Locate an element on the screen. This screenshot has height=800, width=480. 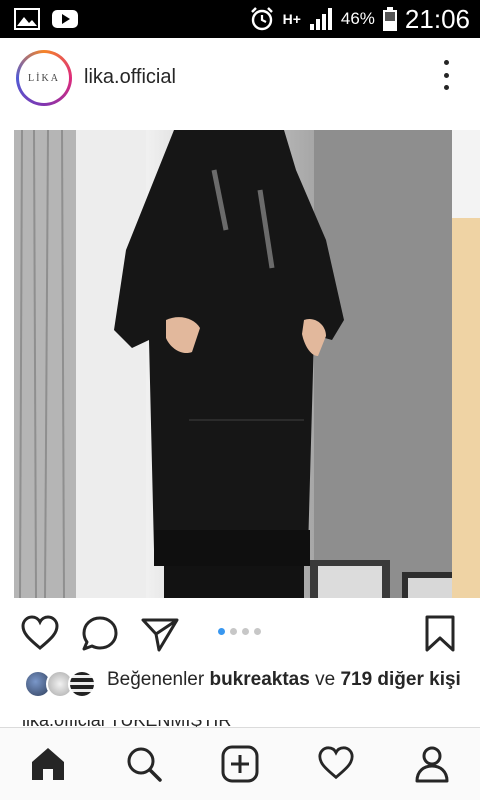
account-avatar: LİKA is located at coordinates (44, 78).